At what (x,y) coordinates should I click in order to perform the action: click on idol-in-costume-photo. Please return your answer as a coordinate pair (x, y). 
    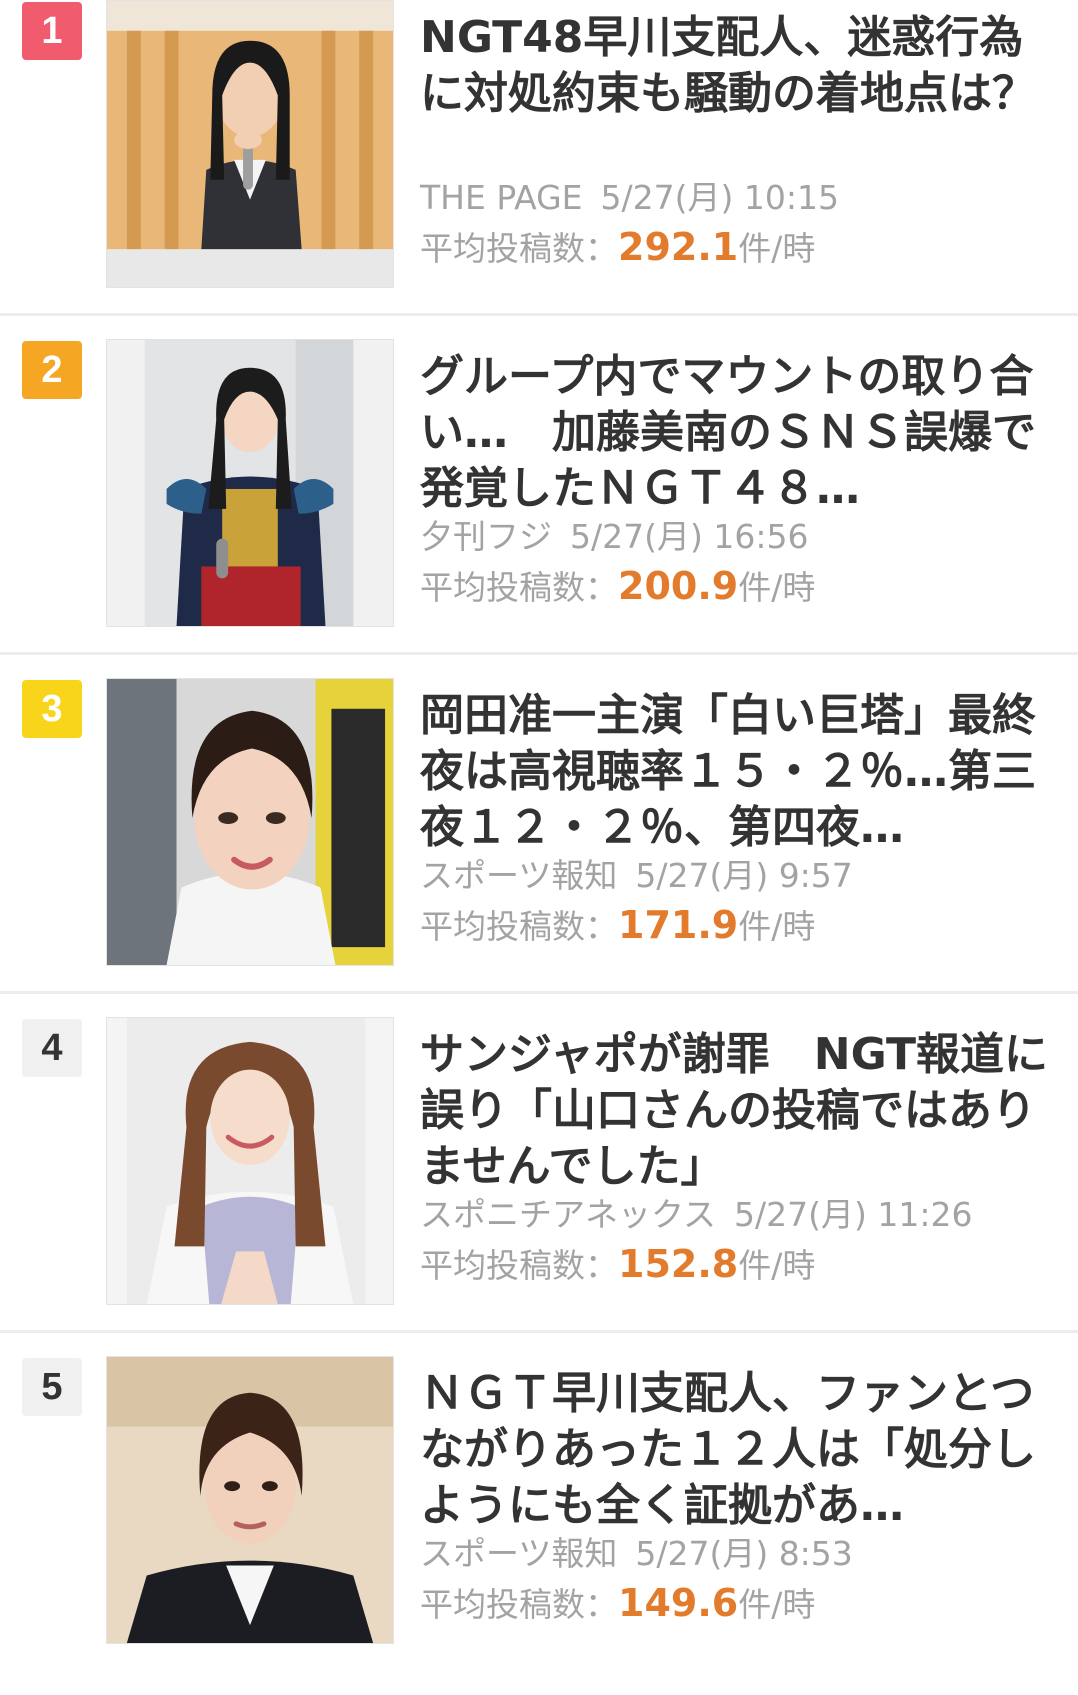
    Looking at the image, I should click on (250, 483).